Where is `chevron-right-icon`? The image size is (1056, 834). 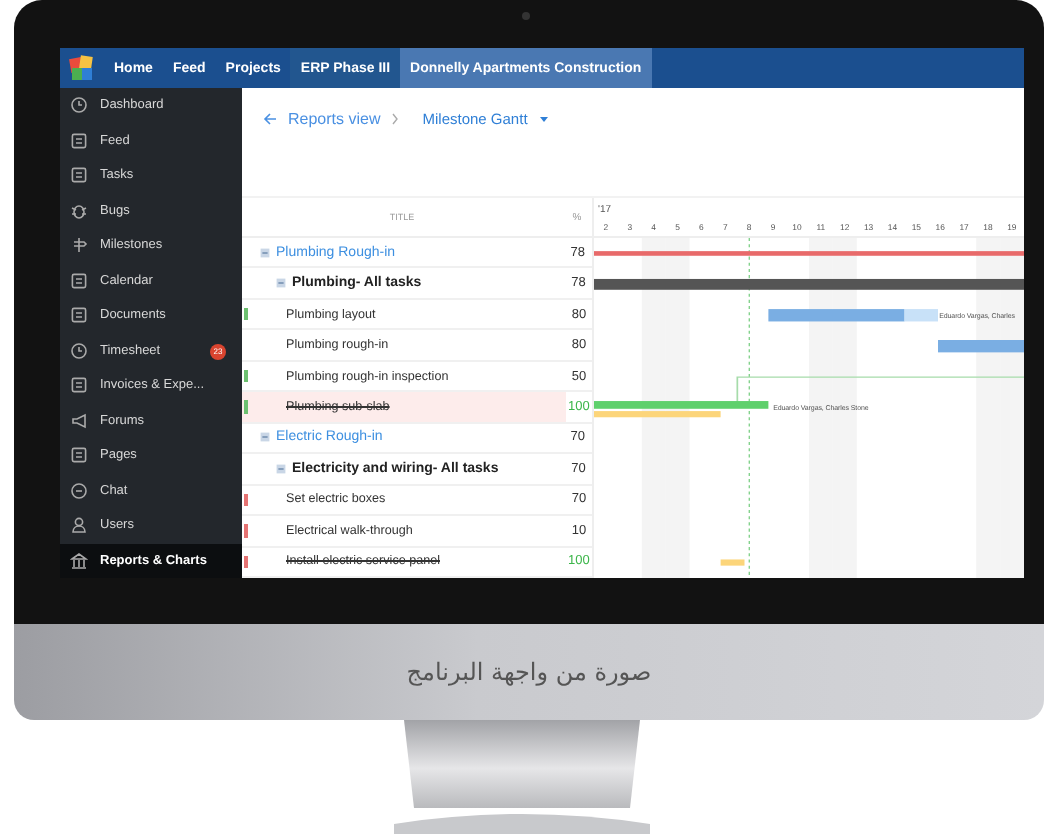
chevron-right-icon is located at coordinates (395, 119).